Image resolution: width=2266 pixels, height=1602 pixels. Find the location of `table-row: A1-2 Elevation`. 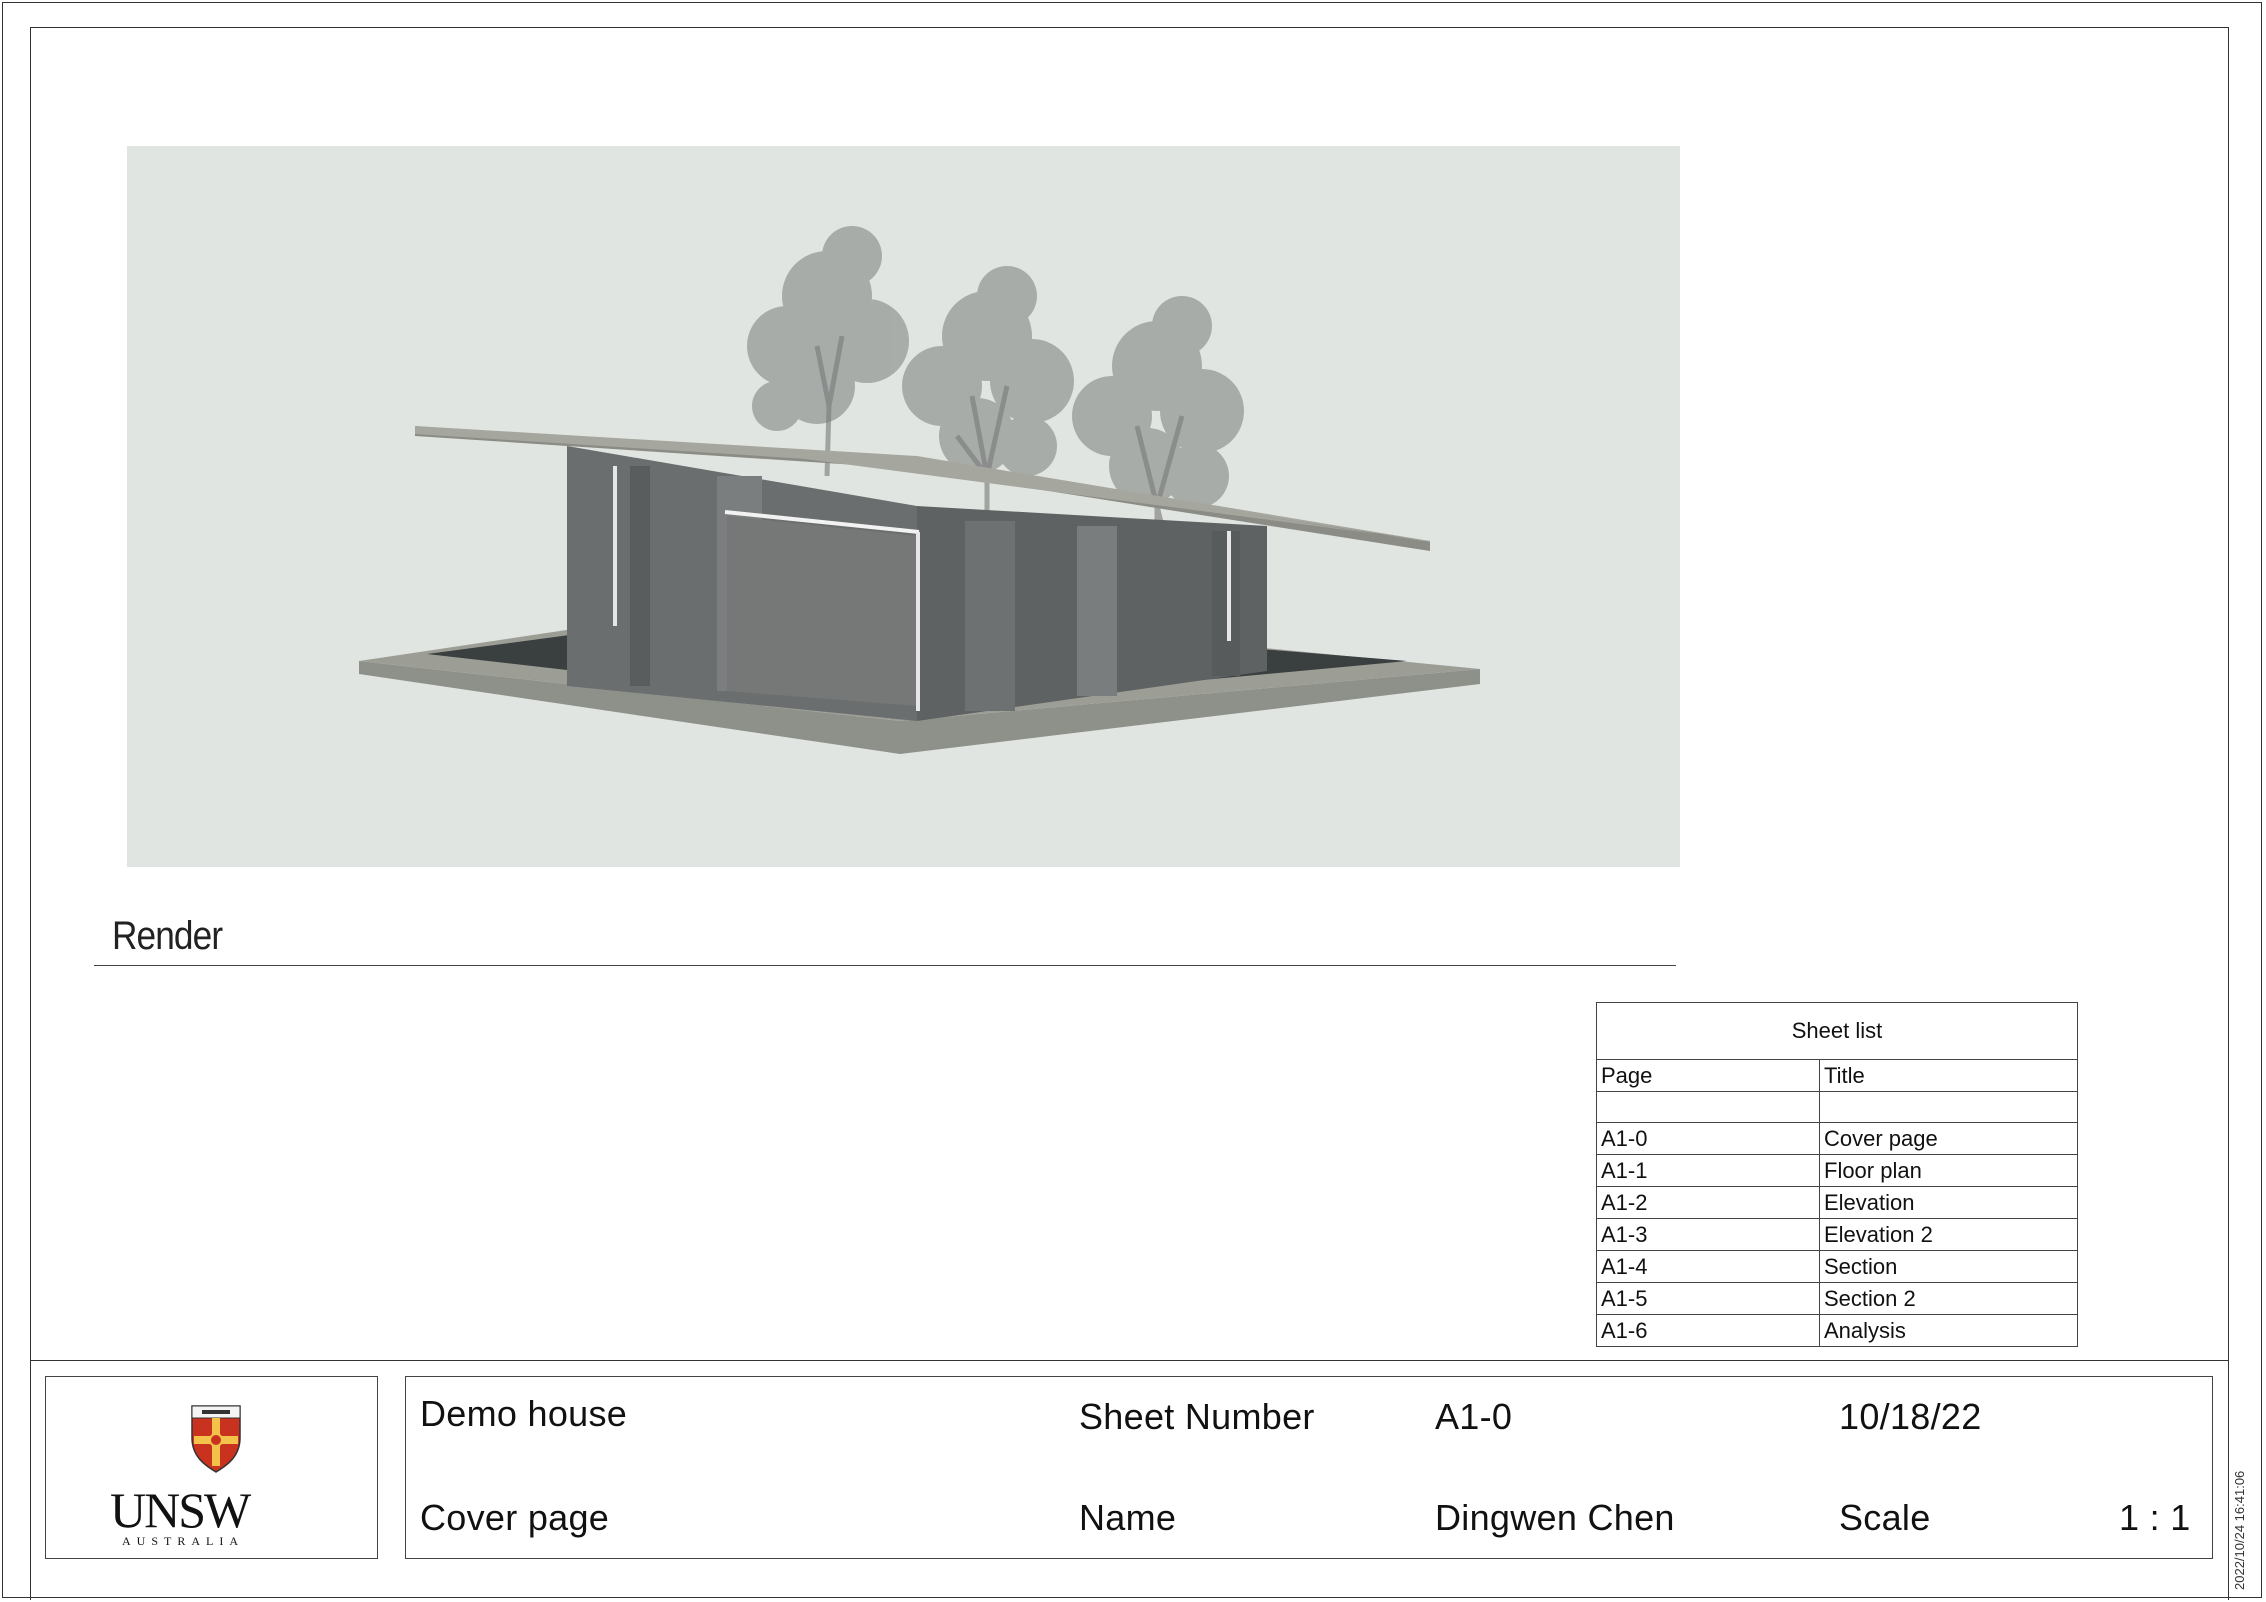

table-row: A1-2 Elevation is located at coordinates (1837, 1202).